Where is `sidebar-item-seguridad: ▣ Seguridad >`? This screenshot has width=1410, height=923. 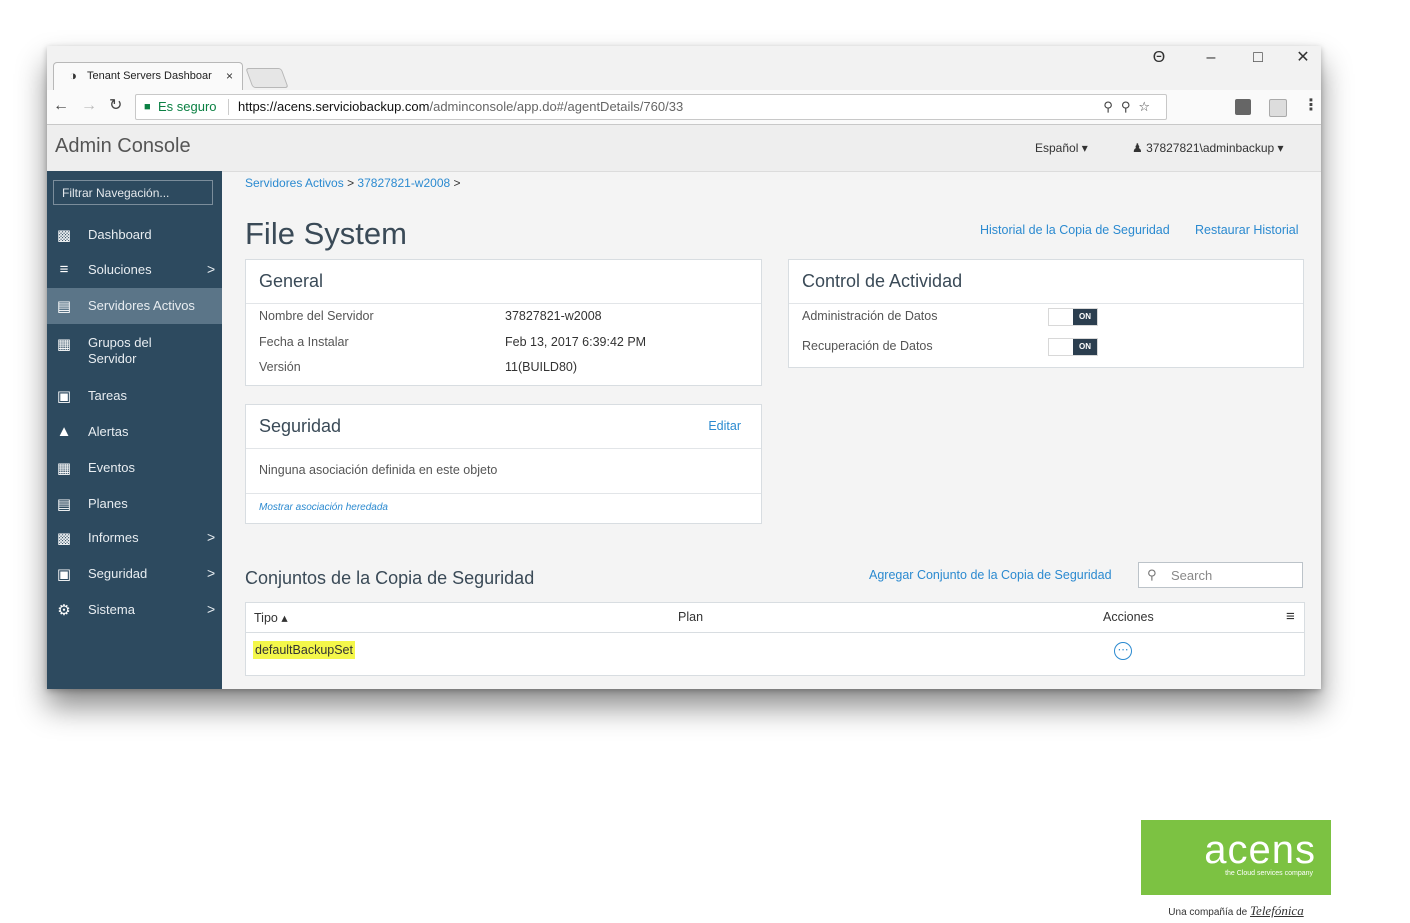
sidebar-item-seguridad: ▣ Seguridad > is located at coordinates (134, 574).